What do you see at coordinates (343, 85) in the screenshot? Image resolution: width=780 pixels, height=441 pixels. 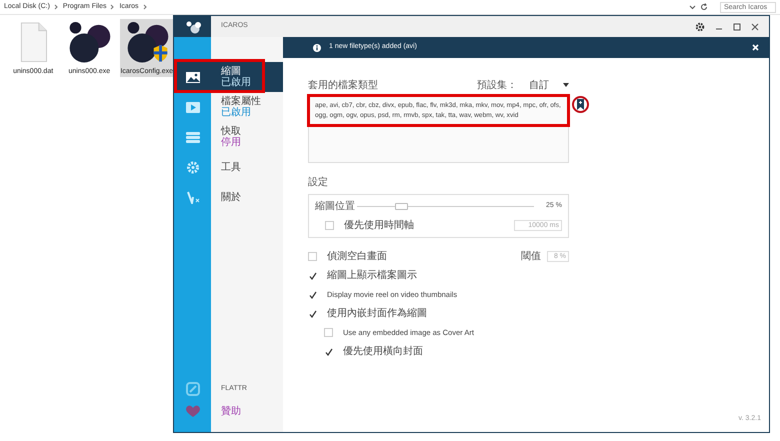 I see `section-label: 套用的檔案類型` at bounding box center [343, 85].